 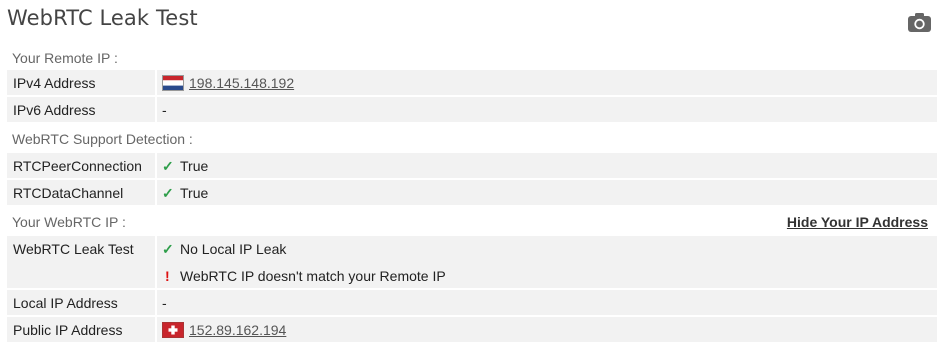 What do you see at coordinates (77, 166) in the screenshot?
I see `peer-connection-label: RTCPeerConnection` at bounding box center [77, 166].